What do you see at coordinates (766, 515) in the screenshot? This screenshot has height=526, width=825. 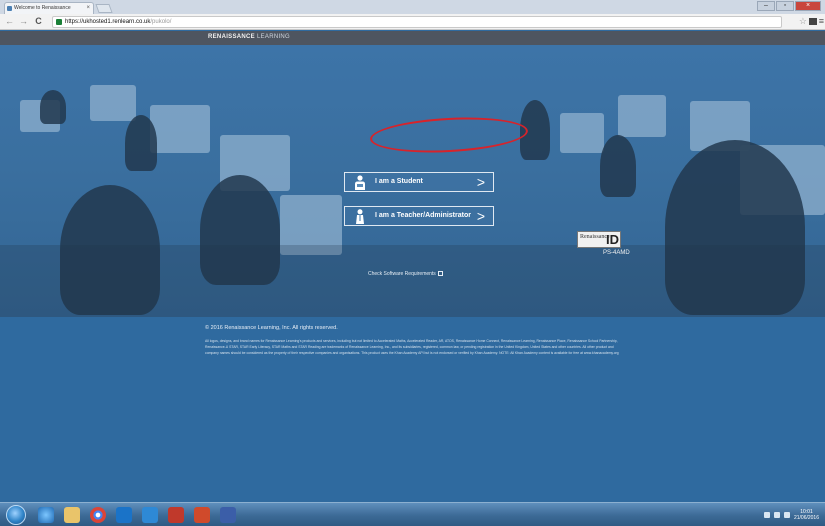 I see `network-icon` at bounding box center [766, 515].